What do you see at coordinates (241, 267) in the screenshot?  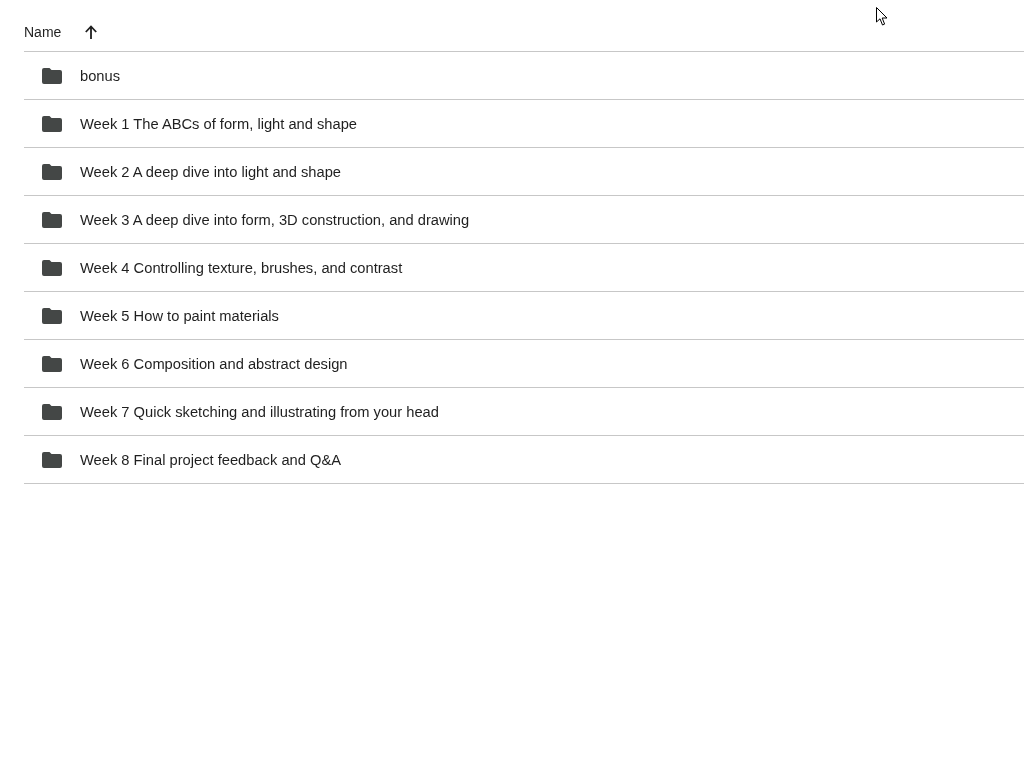 I see `folder-name: Week 4 Controlling texture, brushes, and contrast` at bounding box center [241, 267].